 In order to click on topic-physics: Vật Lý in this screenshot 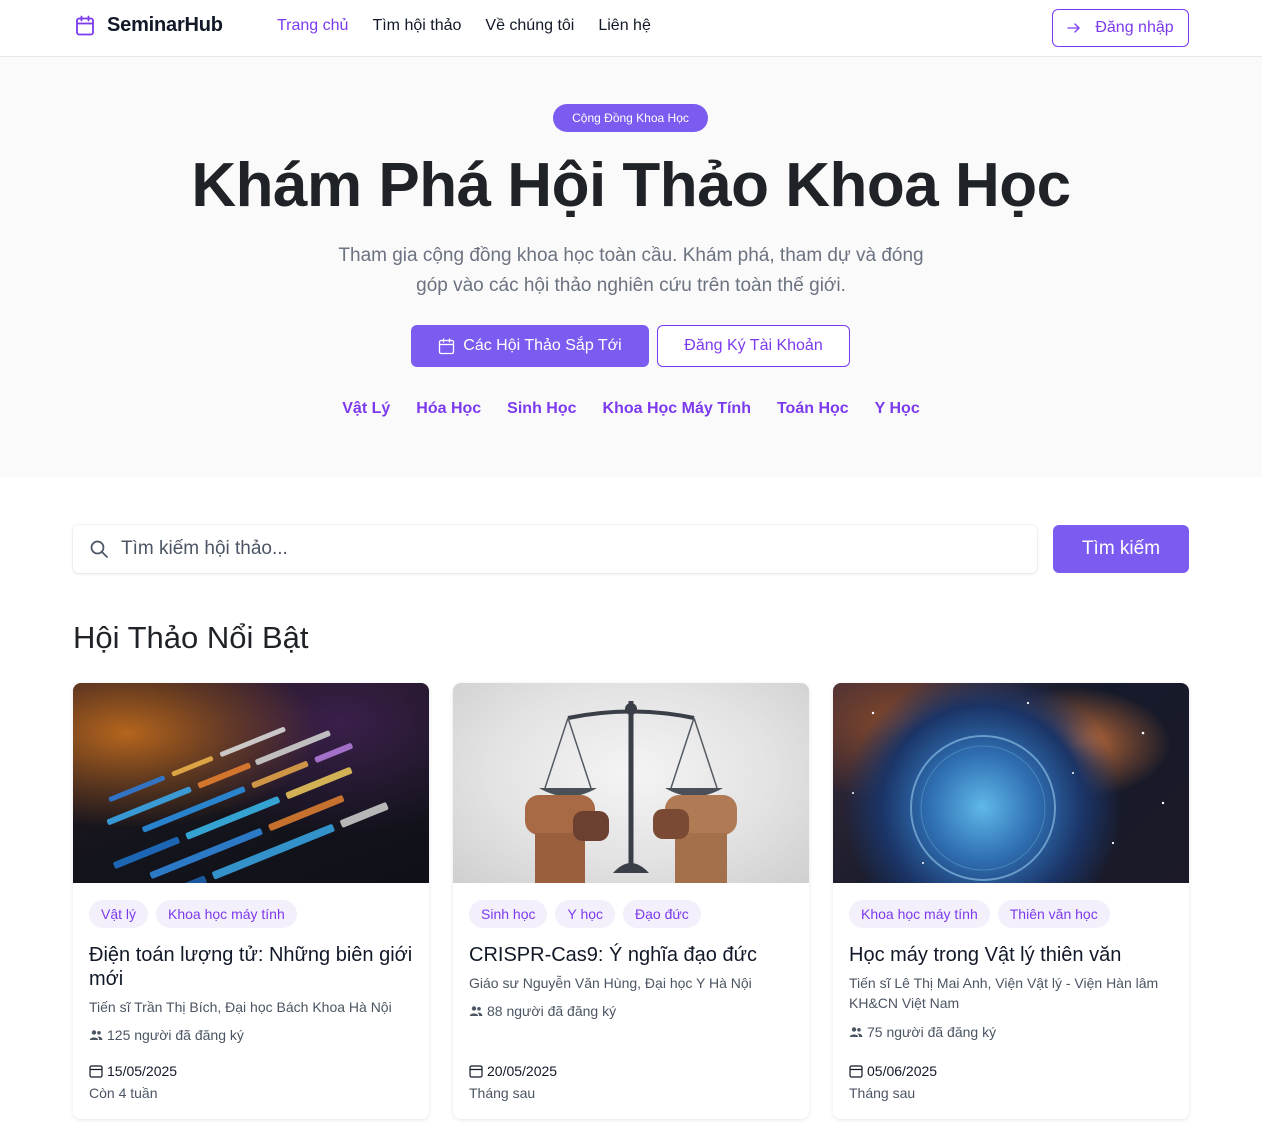, I will do `click(366, 409)`.